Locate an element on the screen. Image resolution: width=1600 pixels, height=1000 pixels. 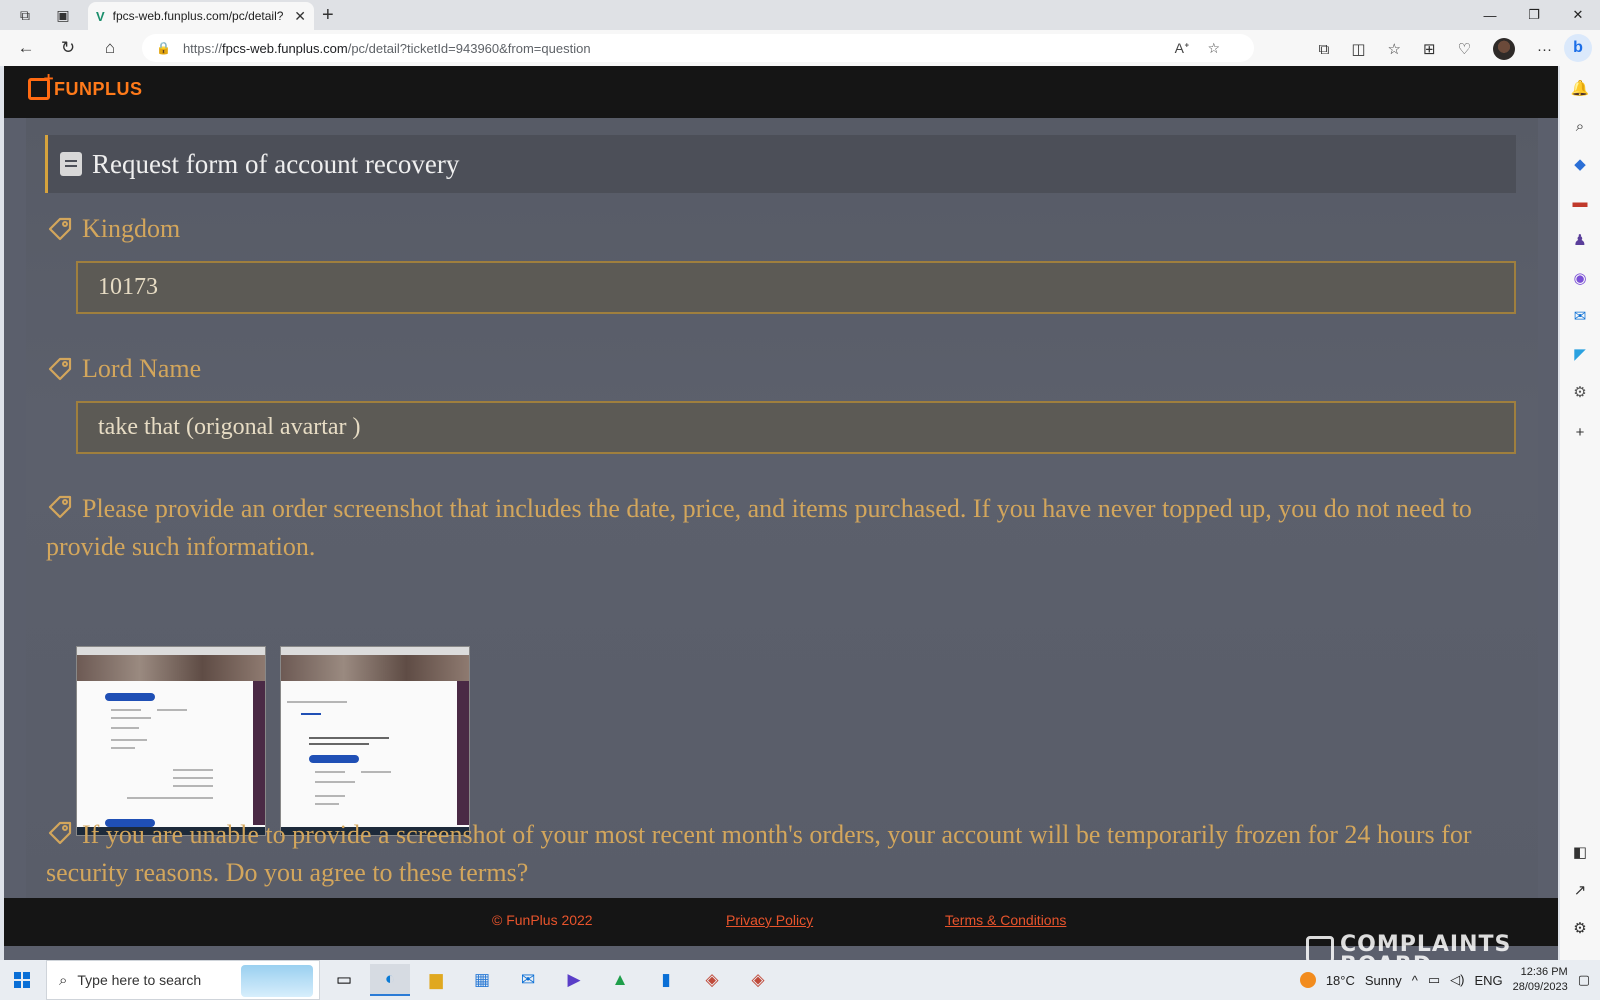
windows-logo-icon is located at coordinates (22, 980).